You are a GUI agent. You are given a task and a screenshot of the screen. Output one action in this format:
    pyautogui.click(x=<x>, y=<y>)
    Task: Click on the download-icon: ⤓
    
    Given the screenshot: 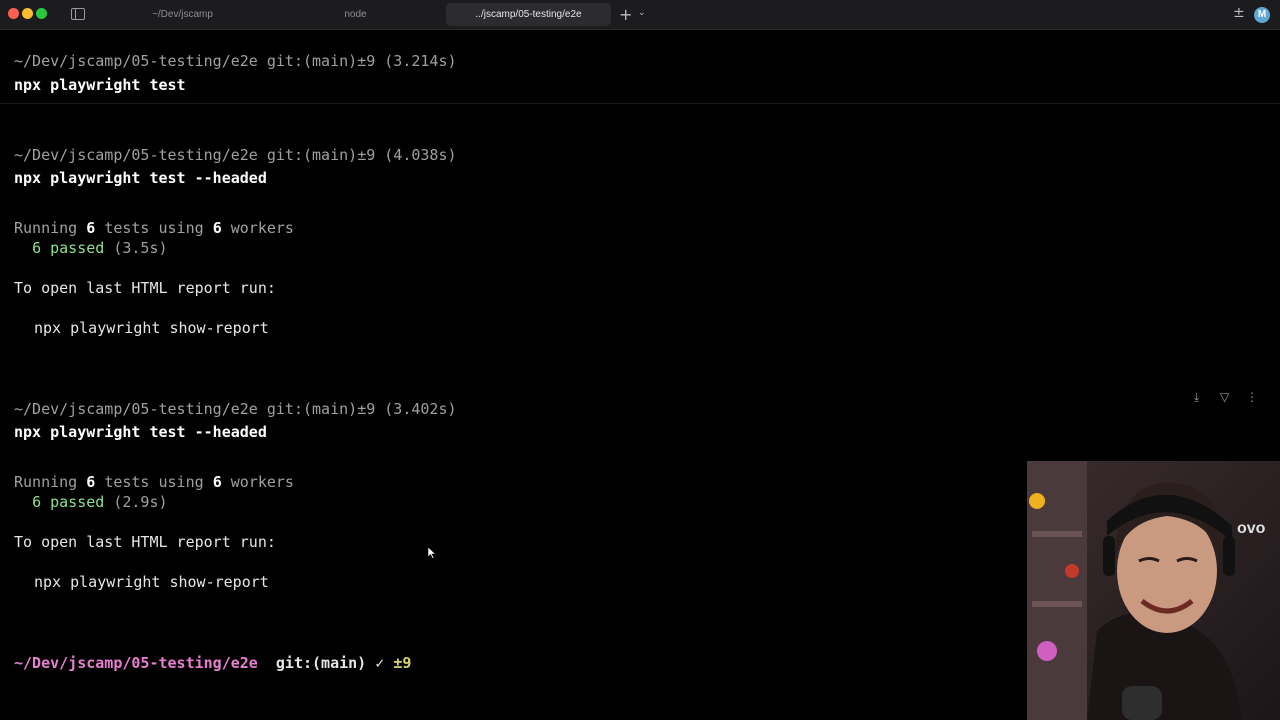 What is the action you would take?
    pyautogui.click(x=1196, y=397)
    